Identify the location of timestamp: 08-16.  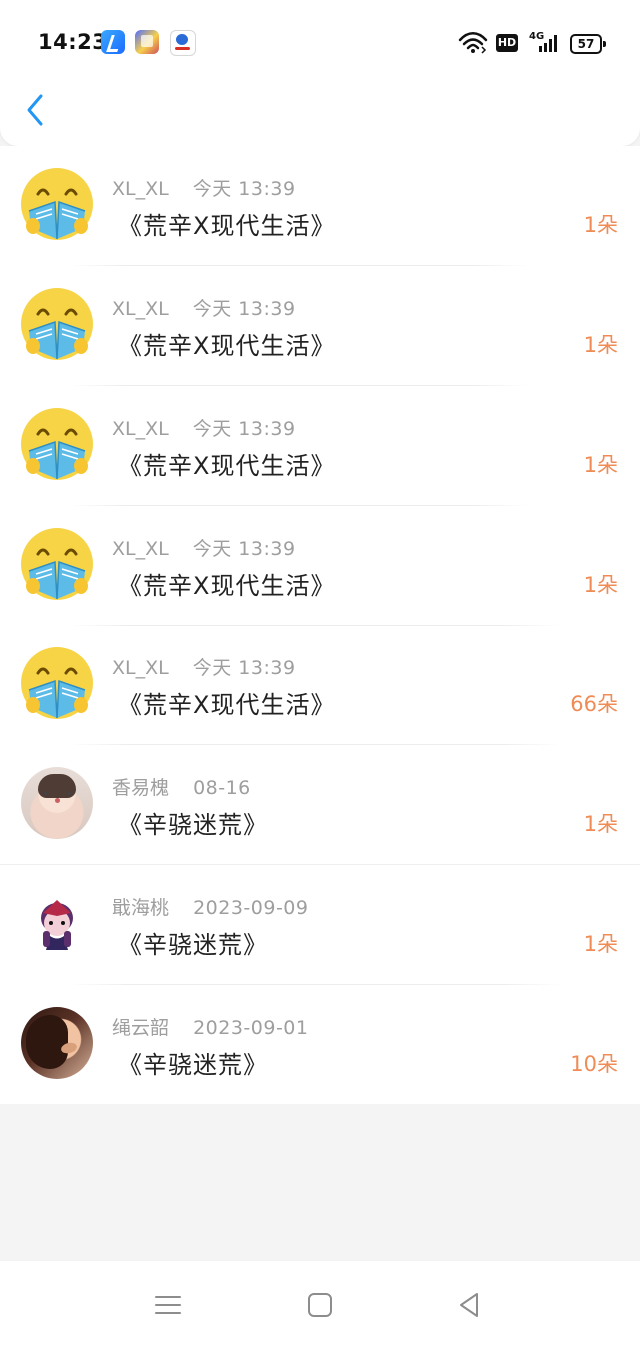
(222, 788).